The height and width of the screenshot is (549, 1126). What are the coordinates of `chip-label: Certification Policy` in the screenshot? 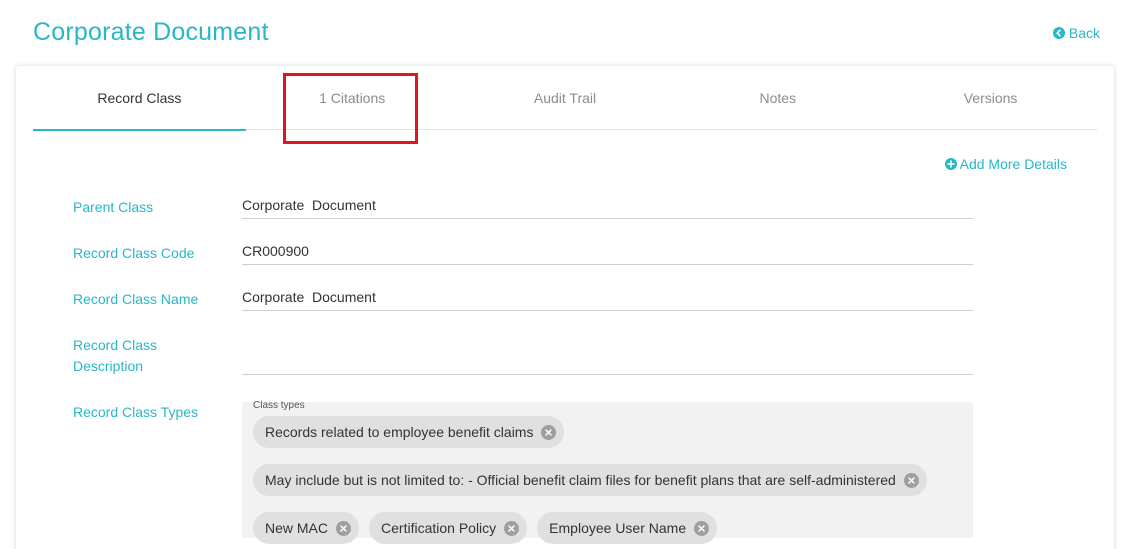 It's located at (439, 528).